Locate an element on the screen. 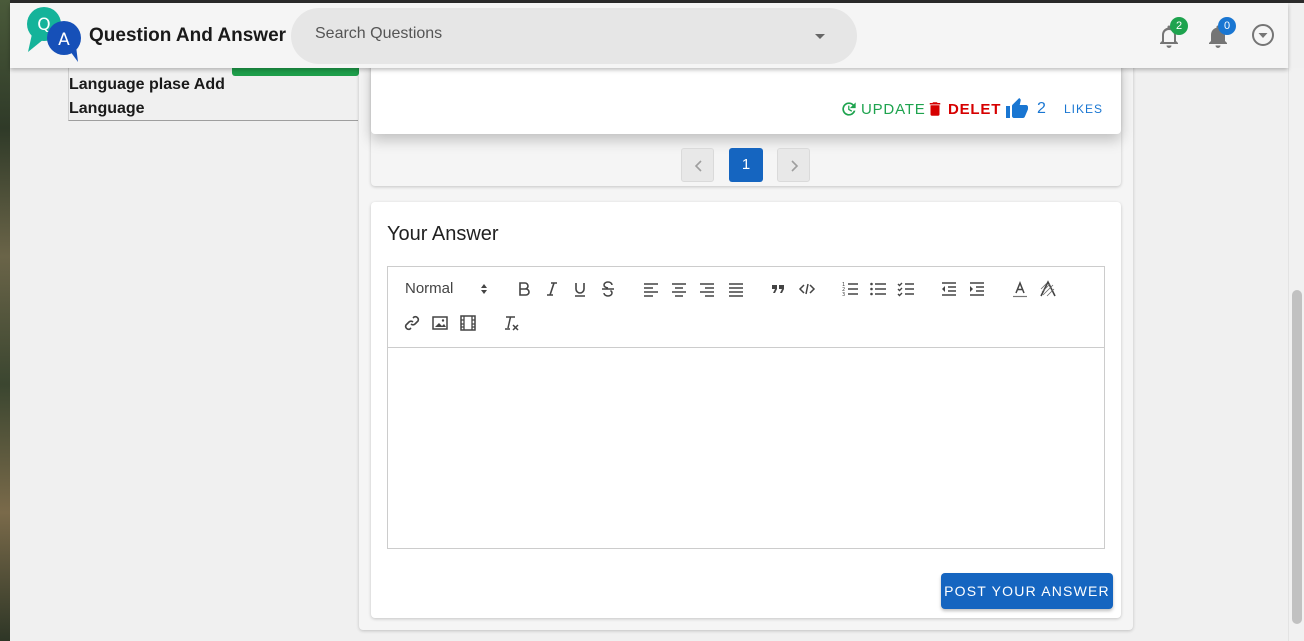 This screenshot has height=641, width=1304. alerts-badge: 0 is located at coordinates (1227, 26).